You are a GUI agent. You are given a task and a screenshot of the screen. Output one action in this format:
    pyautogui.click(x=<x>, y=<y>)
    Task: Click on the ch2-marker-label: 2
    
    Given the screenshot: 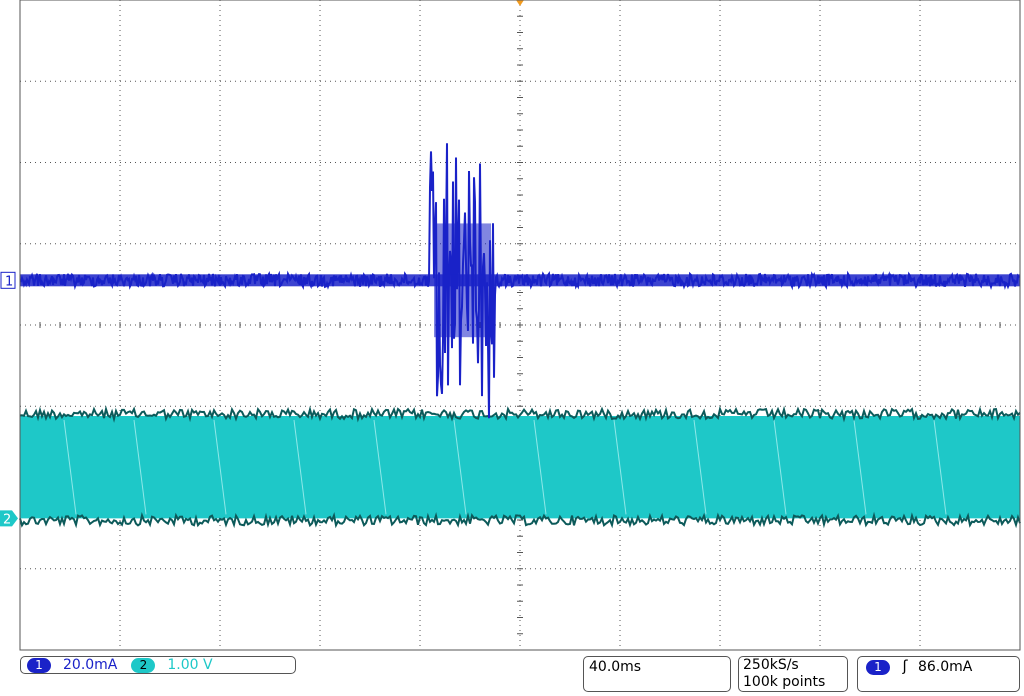 What is the action you would take?
    pyautogui.click(x=7, y=519)
    